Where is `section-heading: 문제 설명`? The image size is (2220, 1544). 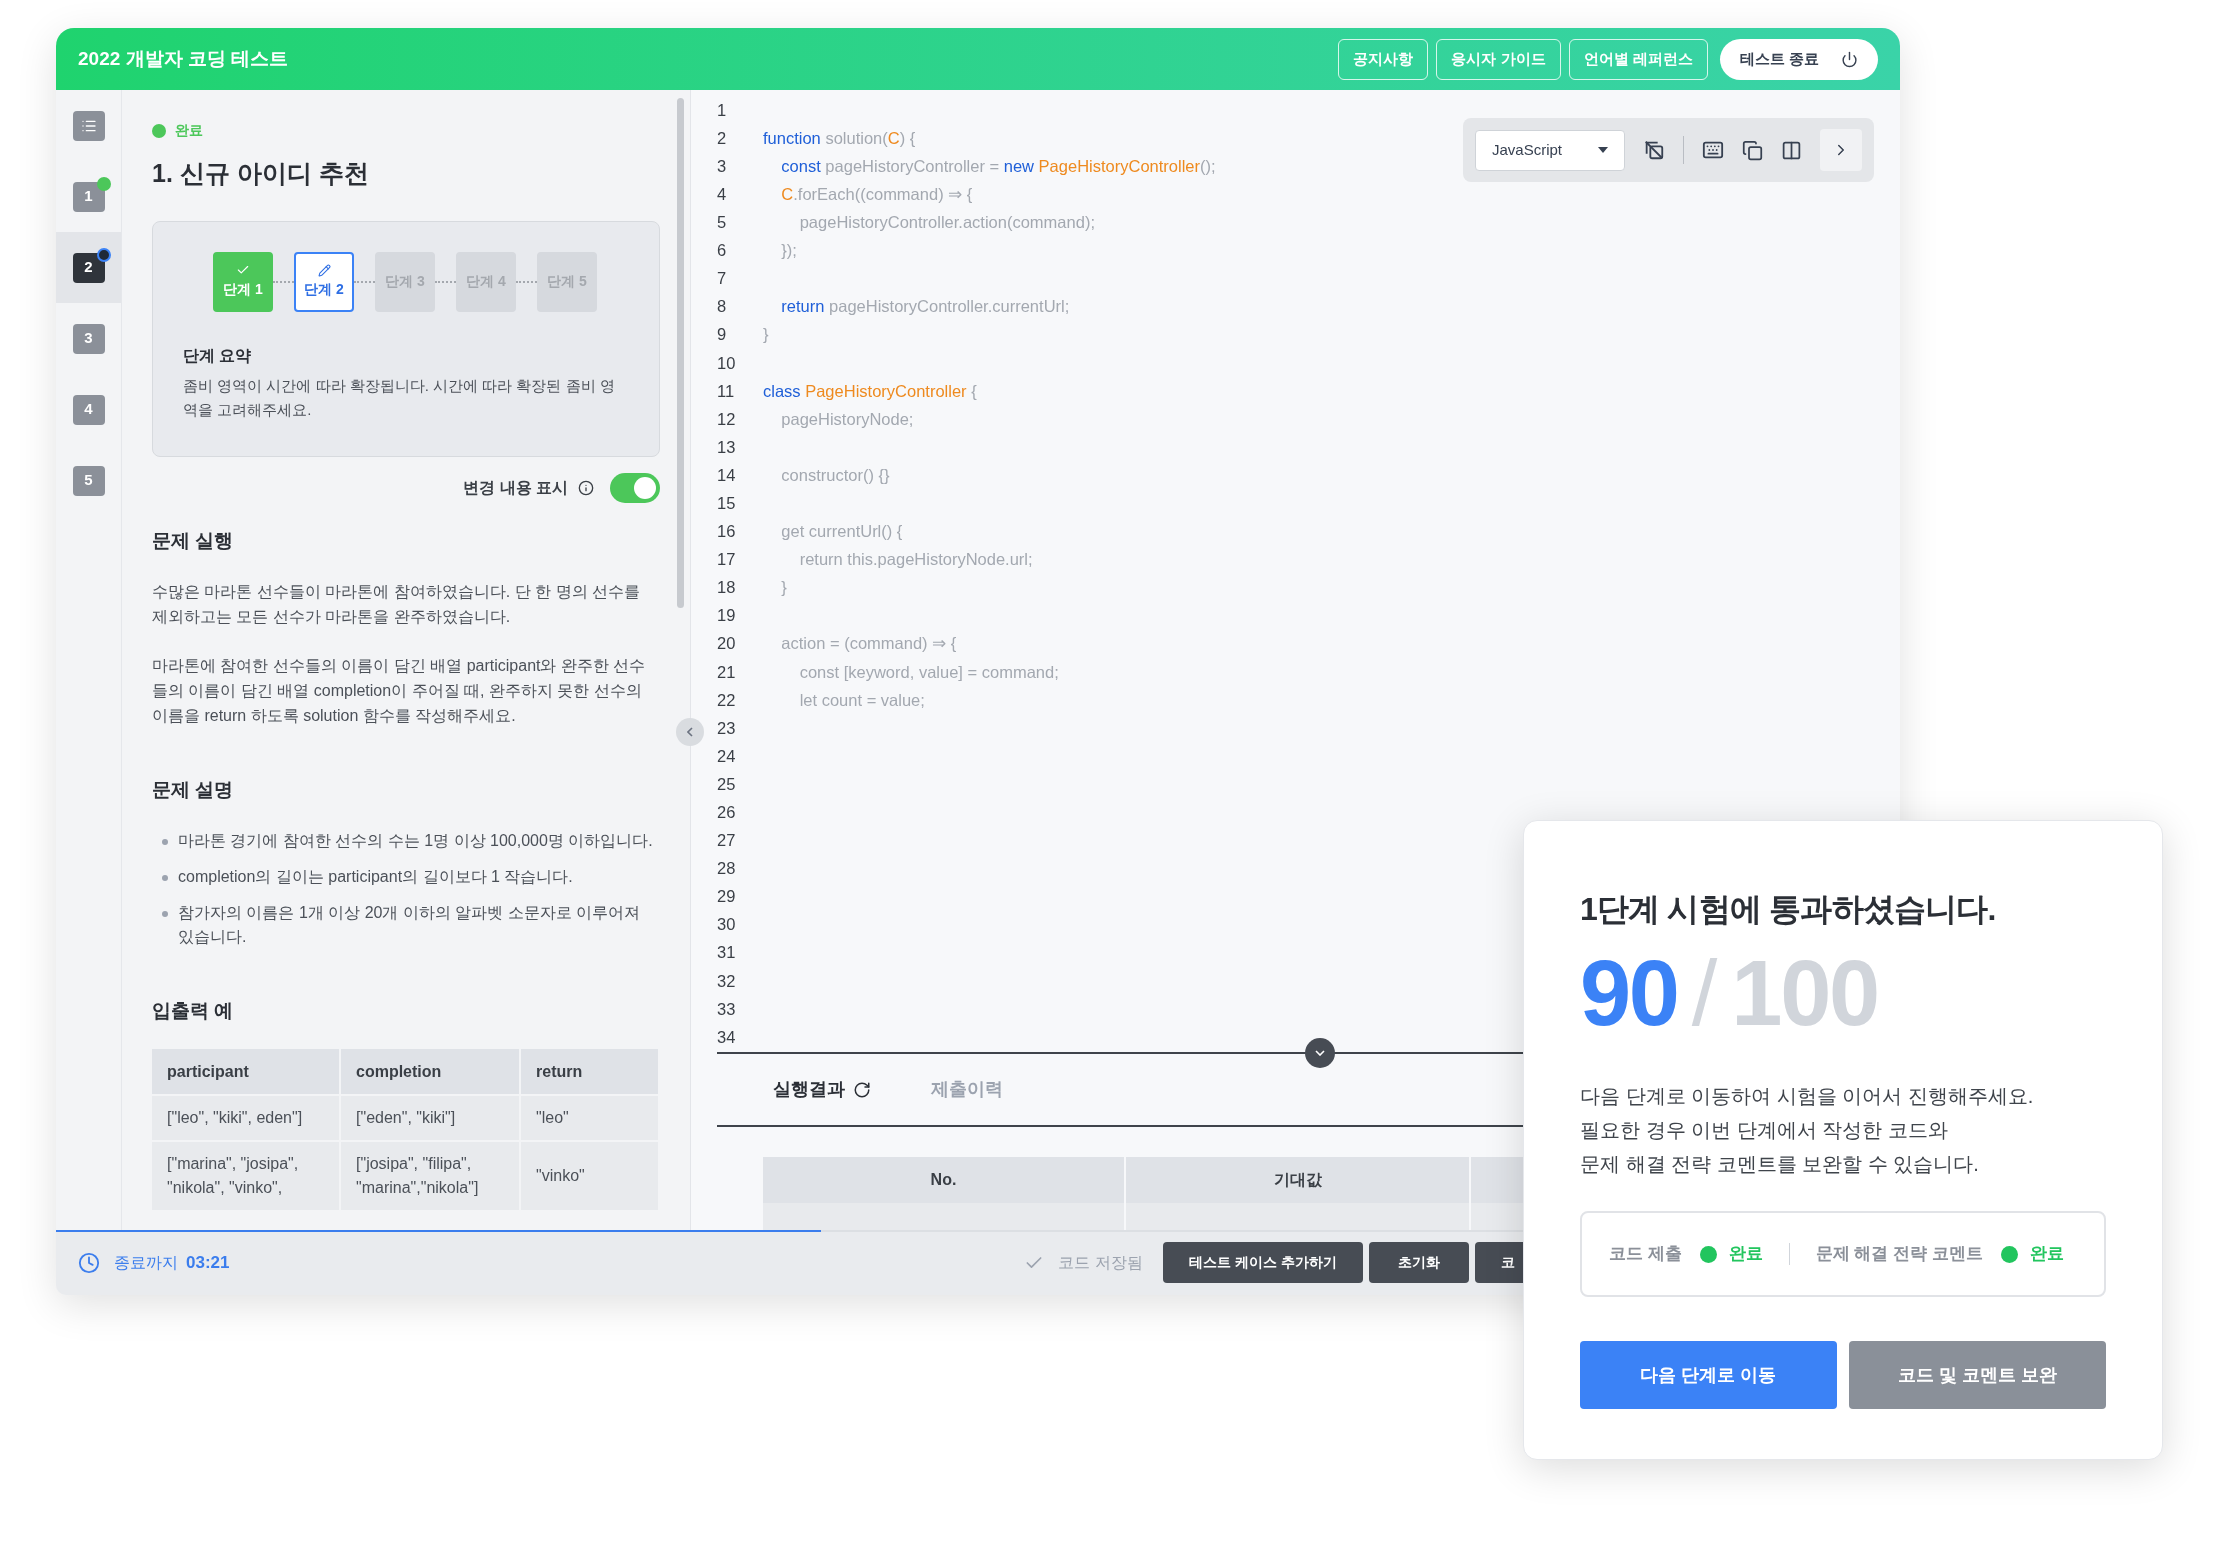 section-heading: 문제 설명 is located at coordinates (193, 790).